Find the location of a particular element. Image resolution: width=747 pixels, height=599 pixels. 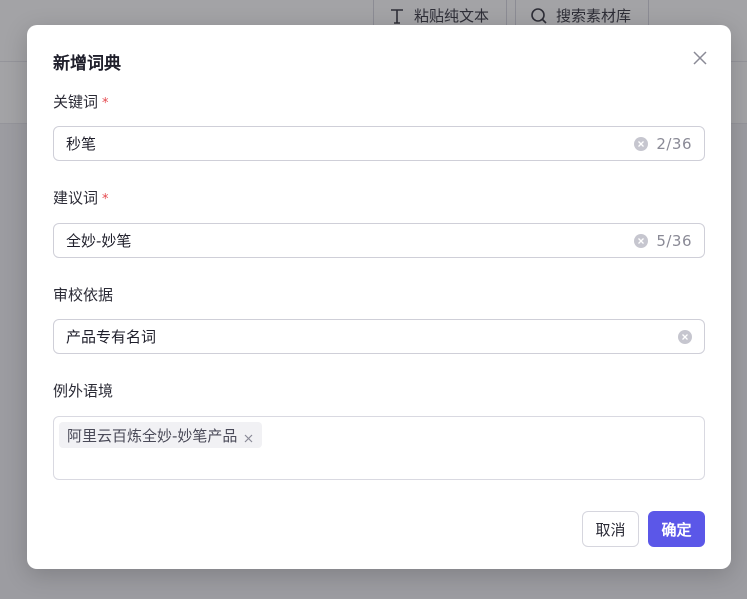

exception-label-text: 例外语境 is located at coordinates (83, 391).